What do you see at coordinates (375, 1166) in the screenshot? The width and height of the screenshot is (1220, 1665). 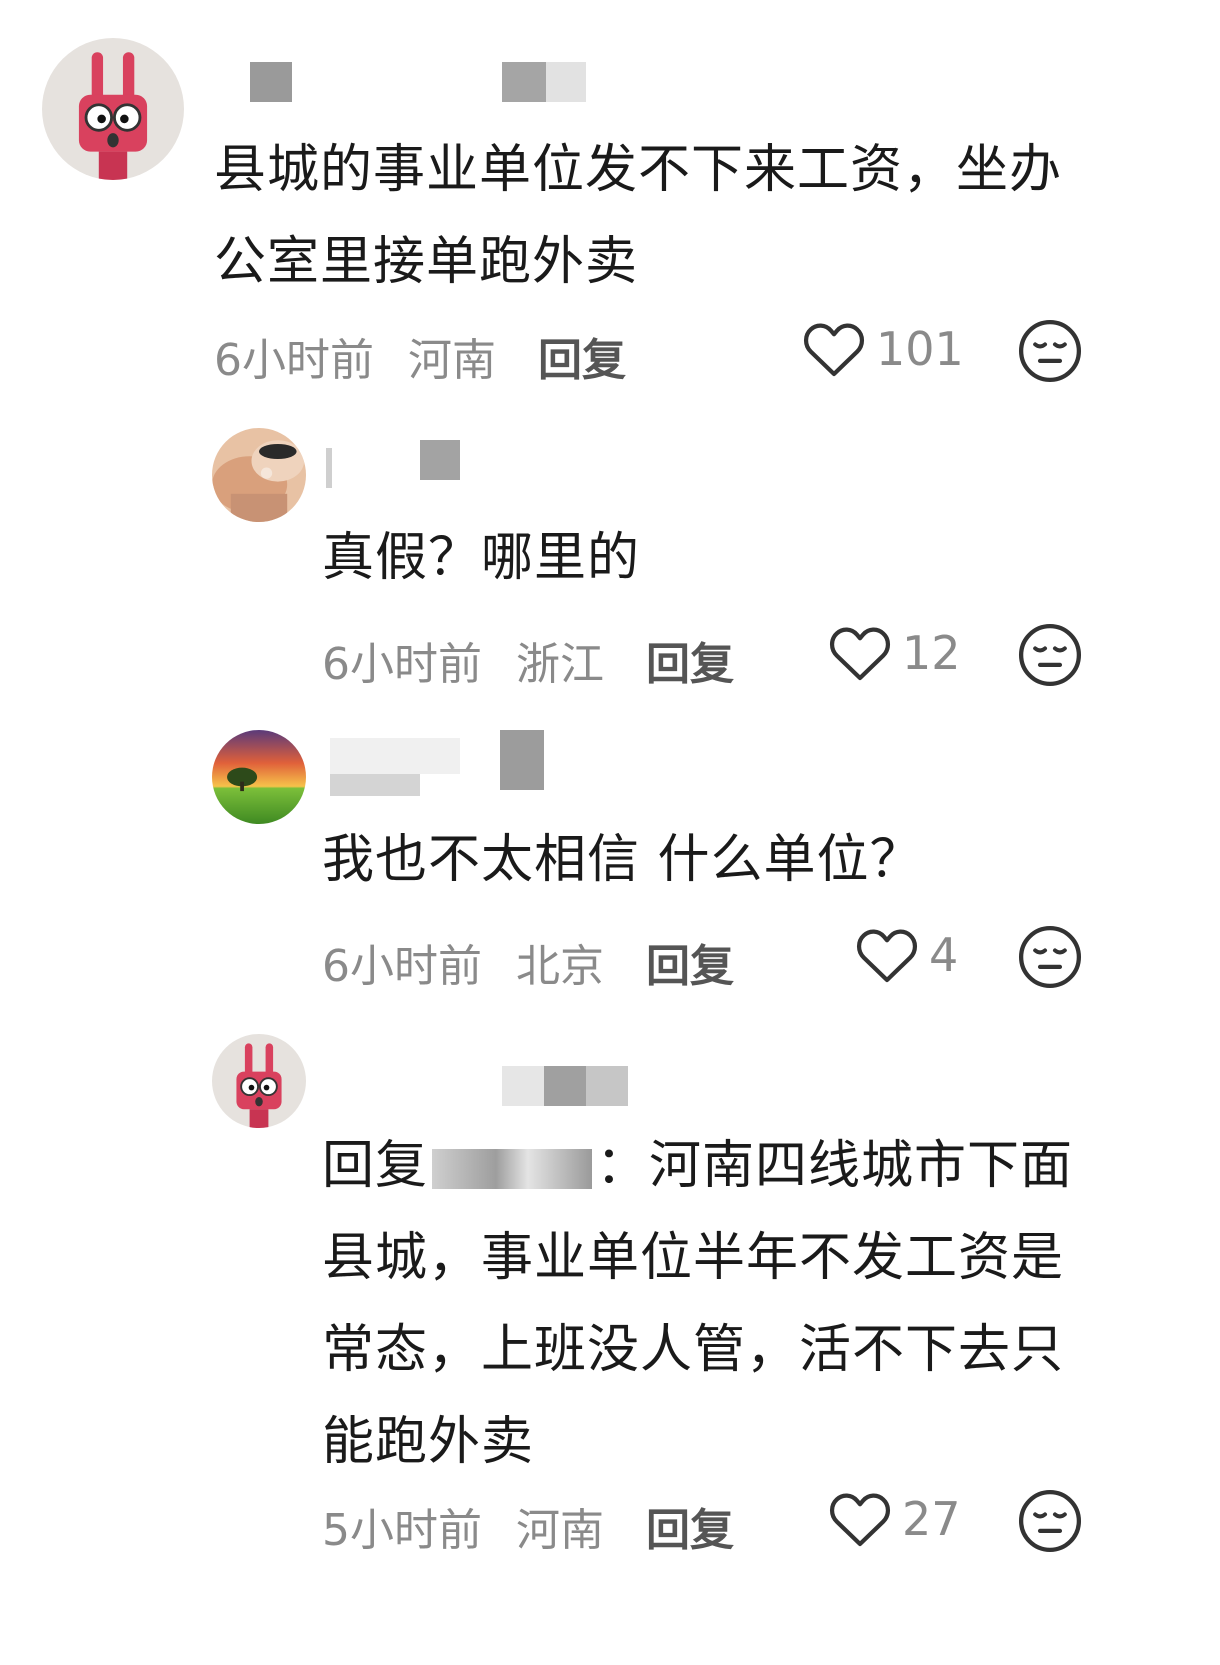 I see `reply-prefix: 回复` at bounding box center [375, 1166].